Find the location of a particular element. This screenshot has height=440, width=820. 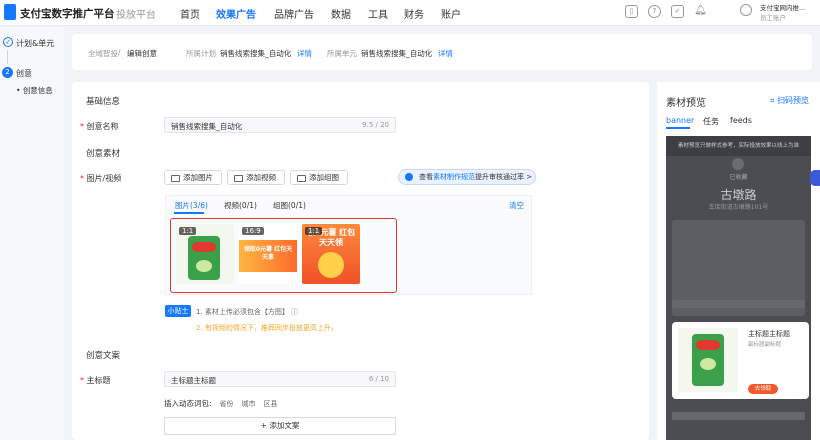

creative-name-value: 销售线索搜集_自动化 is located at coordinates (207, 126).